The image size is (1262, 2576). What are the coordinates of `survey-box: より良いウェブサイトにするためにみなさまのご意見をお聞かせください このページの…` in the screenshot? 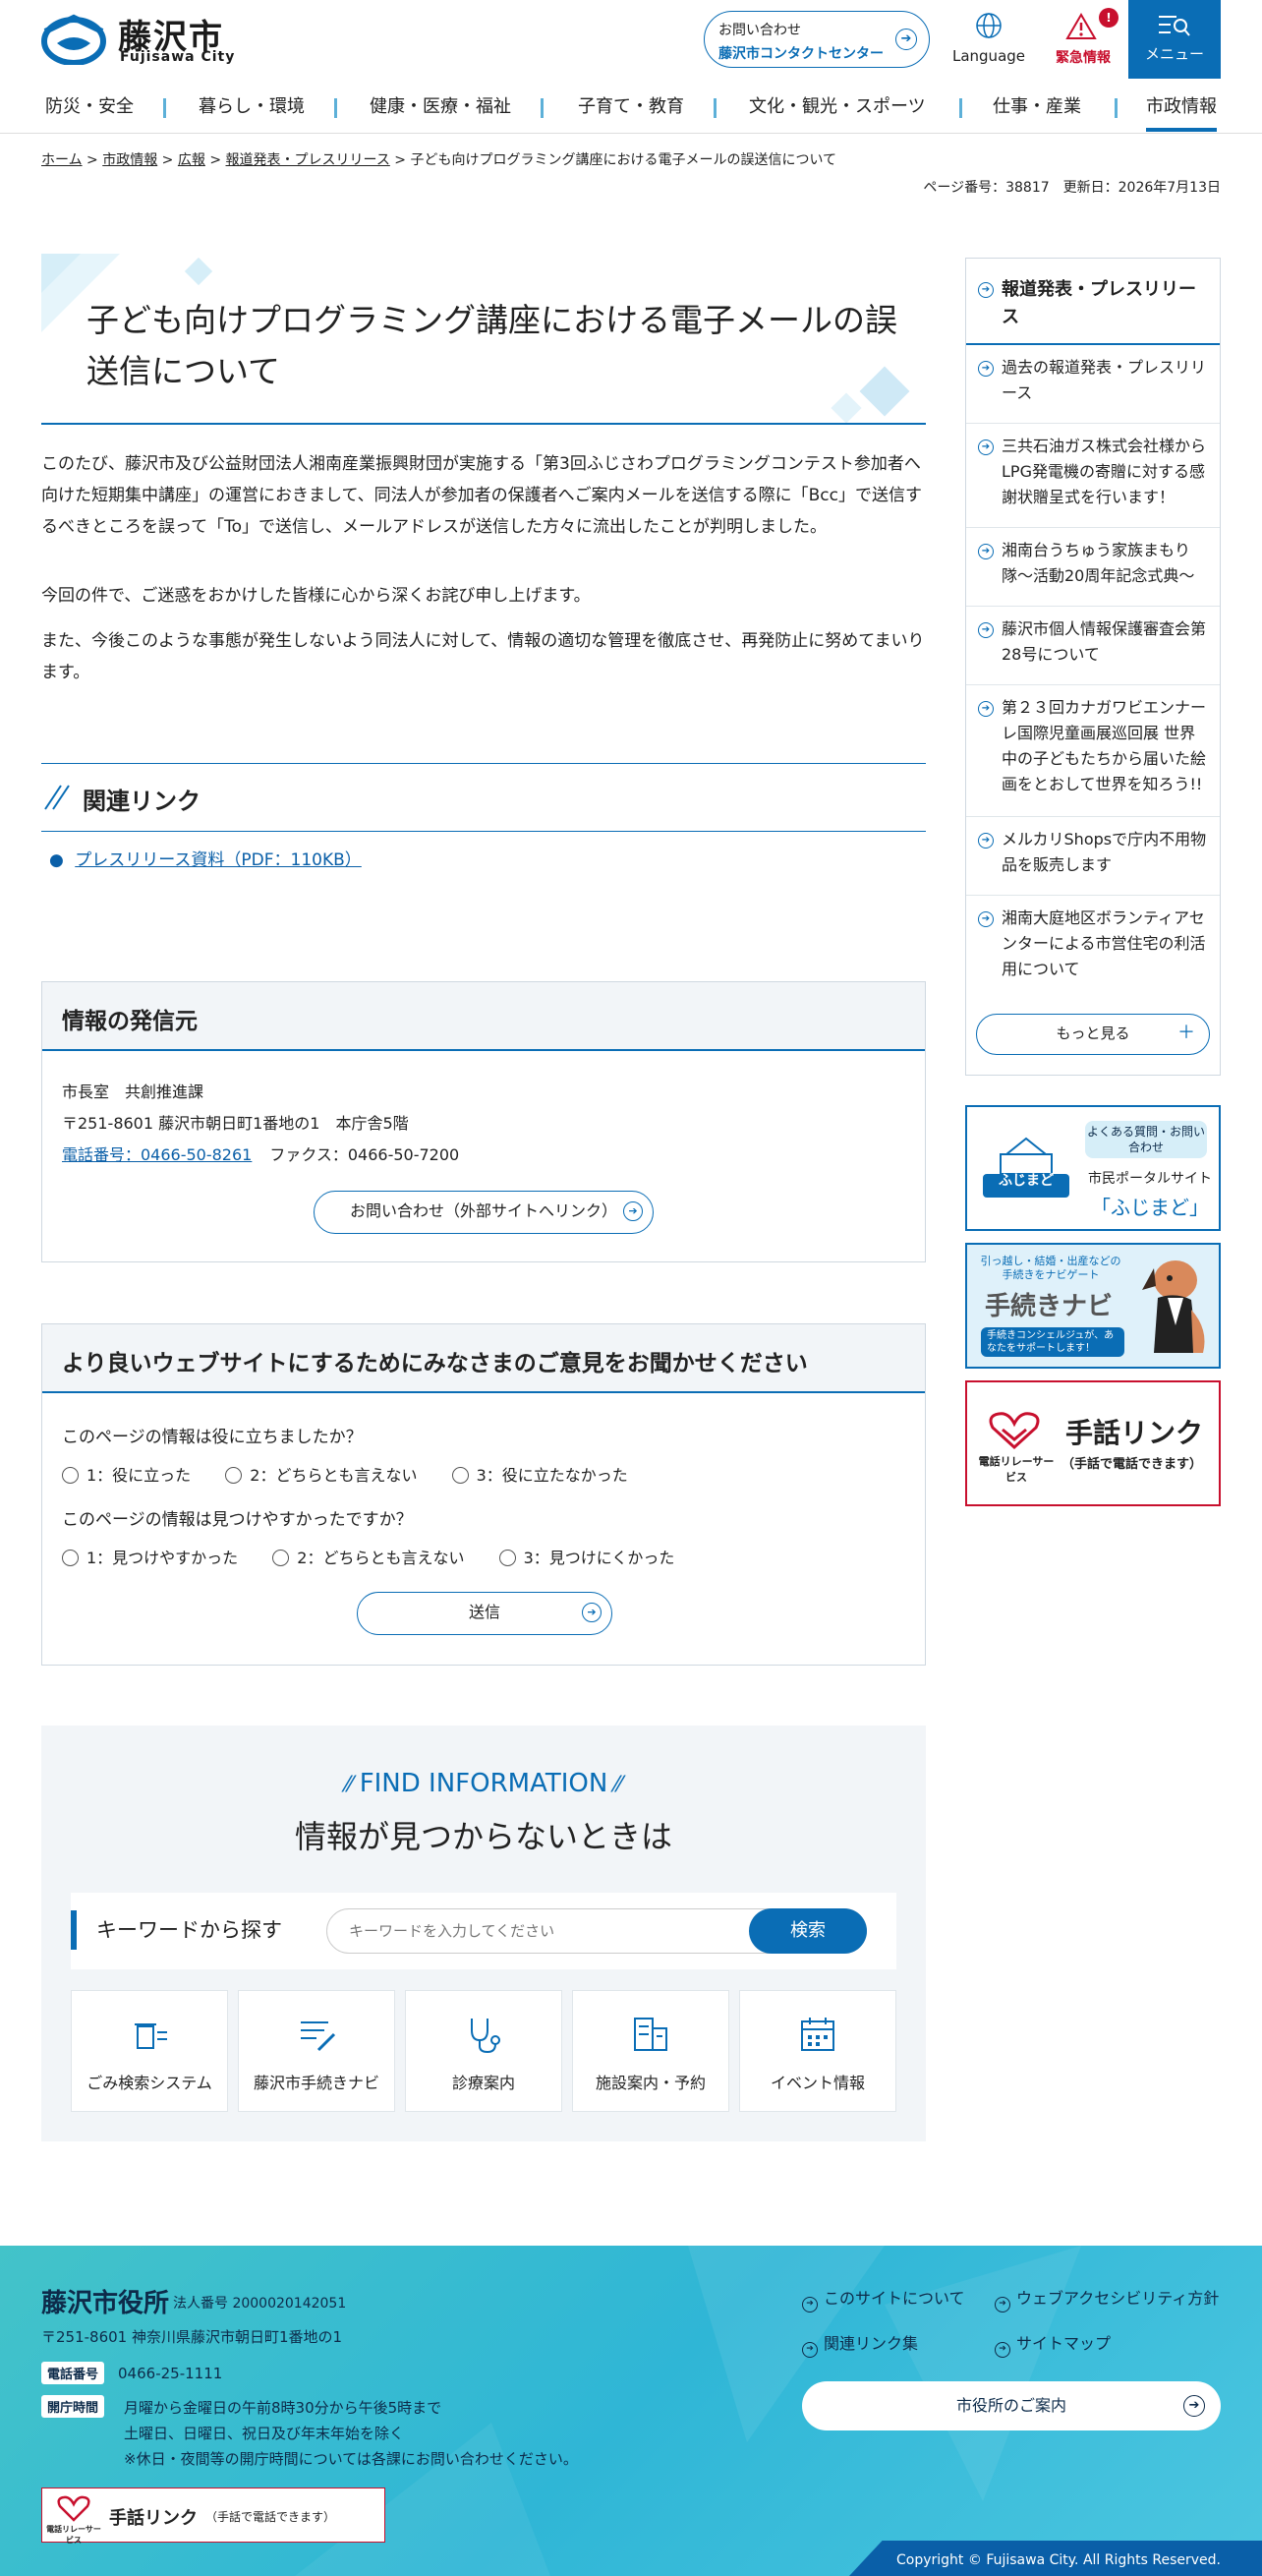 It's located at (483, 1494).